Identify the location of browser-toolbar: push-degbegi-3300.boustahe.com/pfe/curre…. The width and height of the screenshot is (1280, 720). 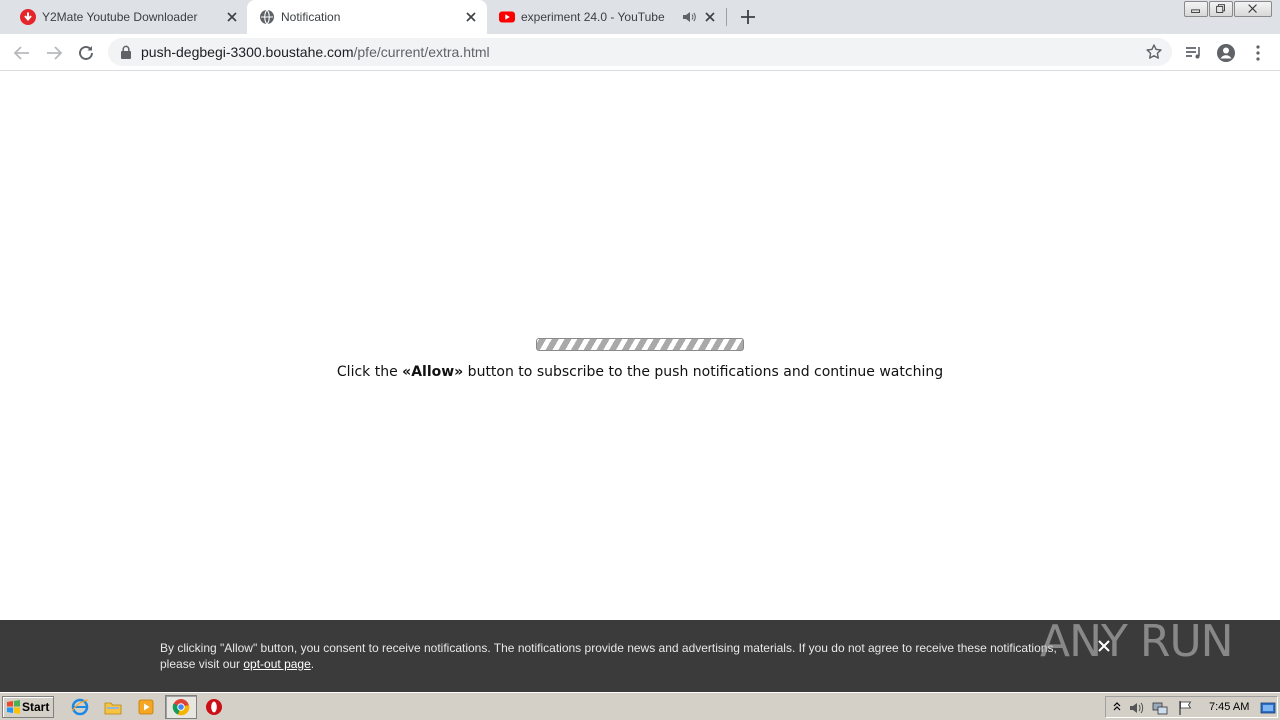
(640, 52).